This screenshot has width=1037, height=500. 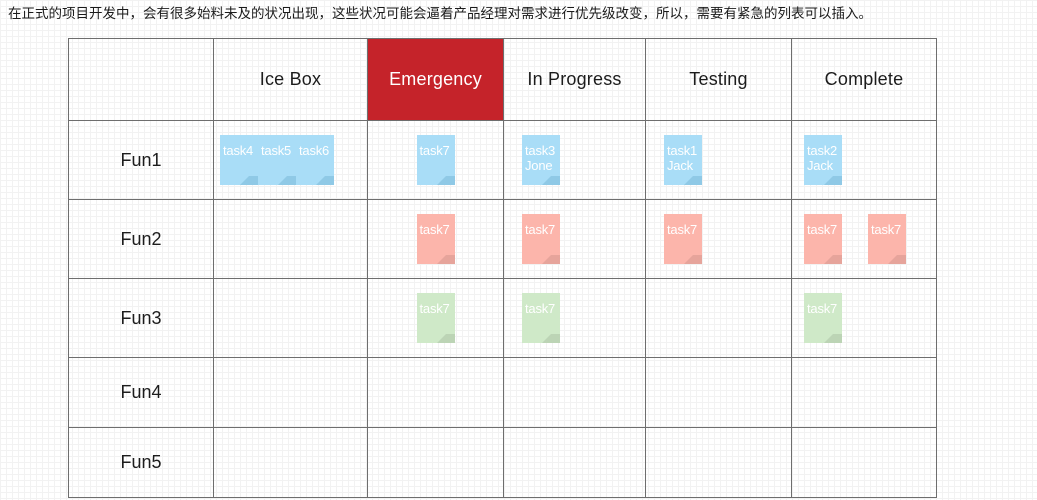 I want to click on row-label-fun4: Fun4, so click(x=141, y=392).